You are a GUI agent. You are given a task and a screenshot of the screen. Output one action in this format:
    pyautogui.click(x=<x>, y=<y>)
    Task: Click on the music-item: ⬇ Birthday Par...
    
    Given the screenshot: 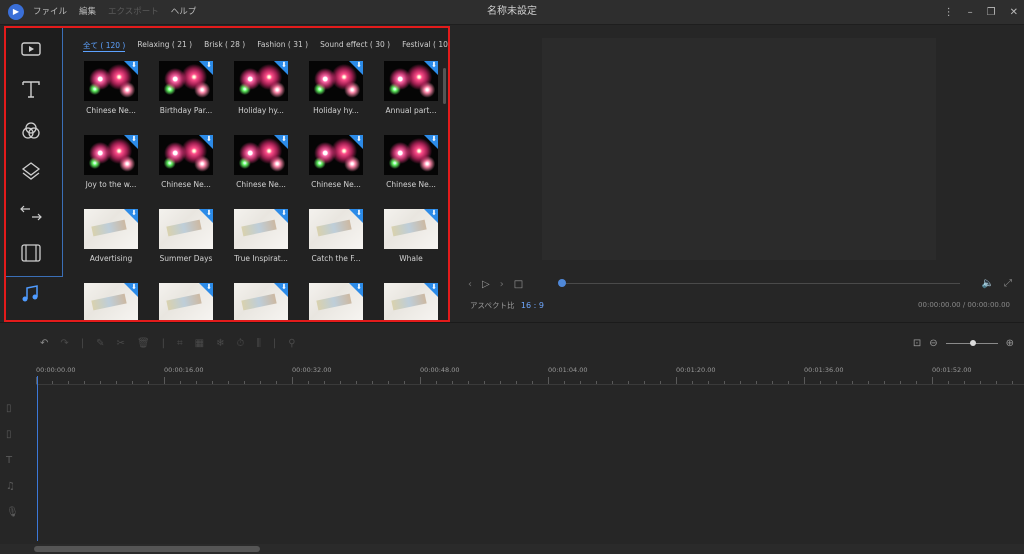 What is the action you would take?
    pyautogui.click(x=186, y=96)
    